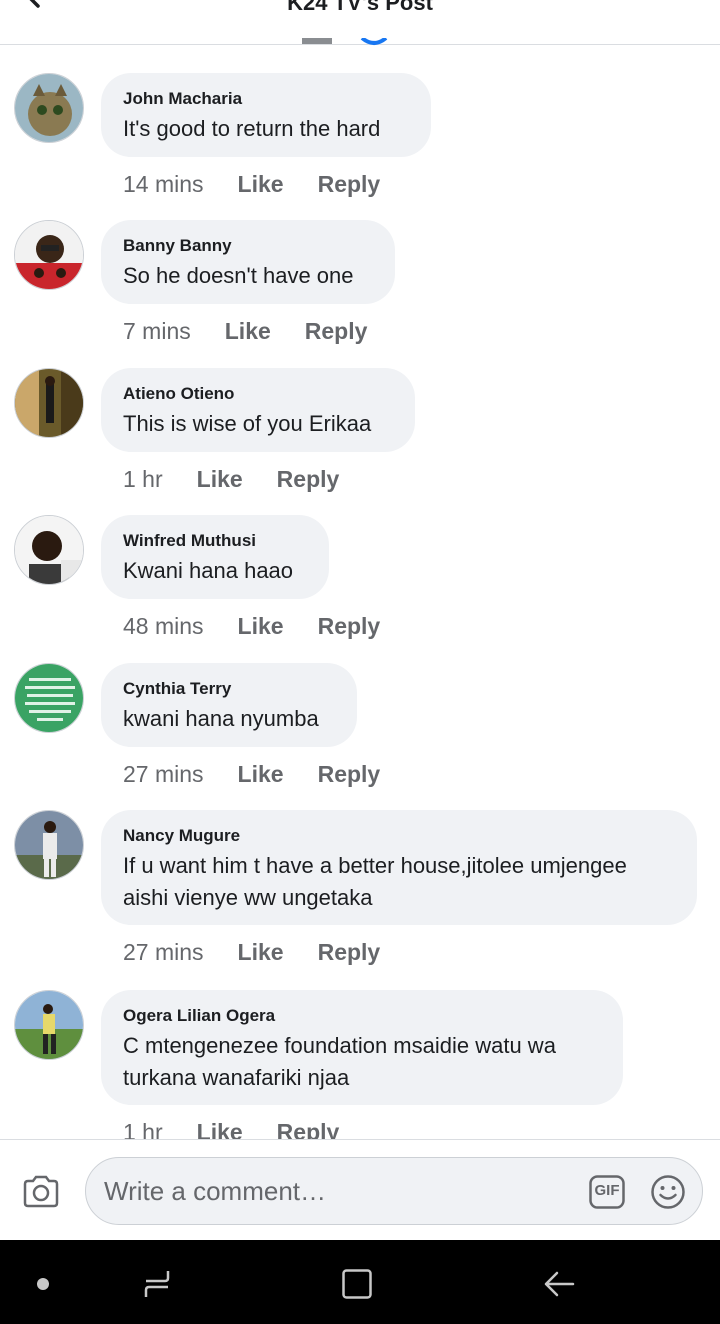 The width and height of the screenshot is (720, 1324). What do you see at coordinates (258, 394) in the screenshot?
I see `commenter-name: Atieno Otieno` at bounding box center [258, 394].